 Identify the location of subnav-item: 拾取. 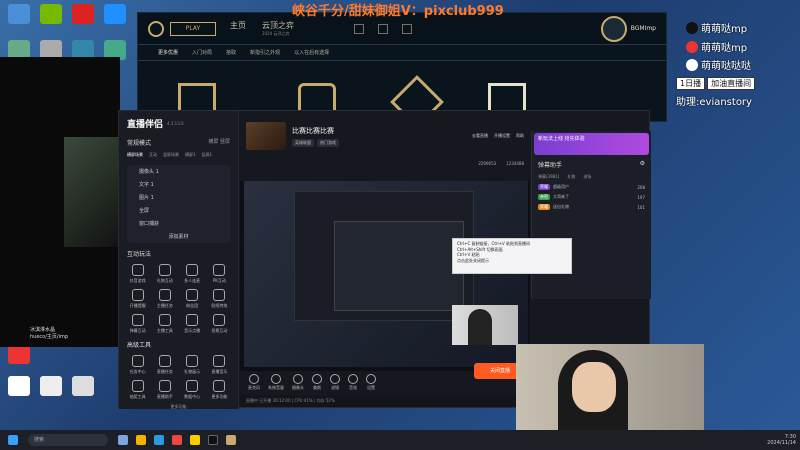
(231, 52).